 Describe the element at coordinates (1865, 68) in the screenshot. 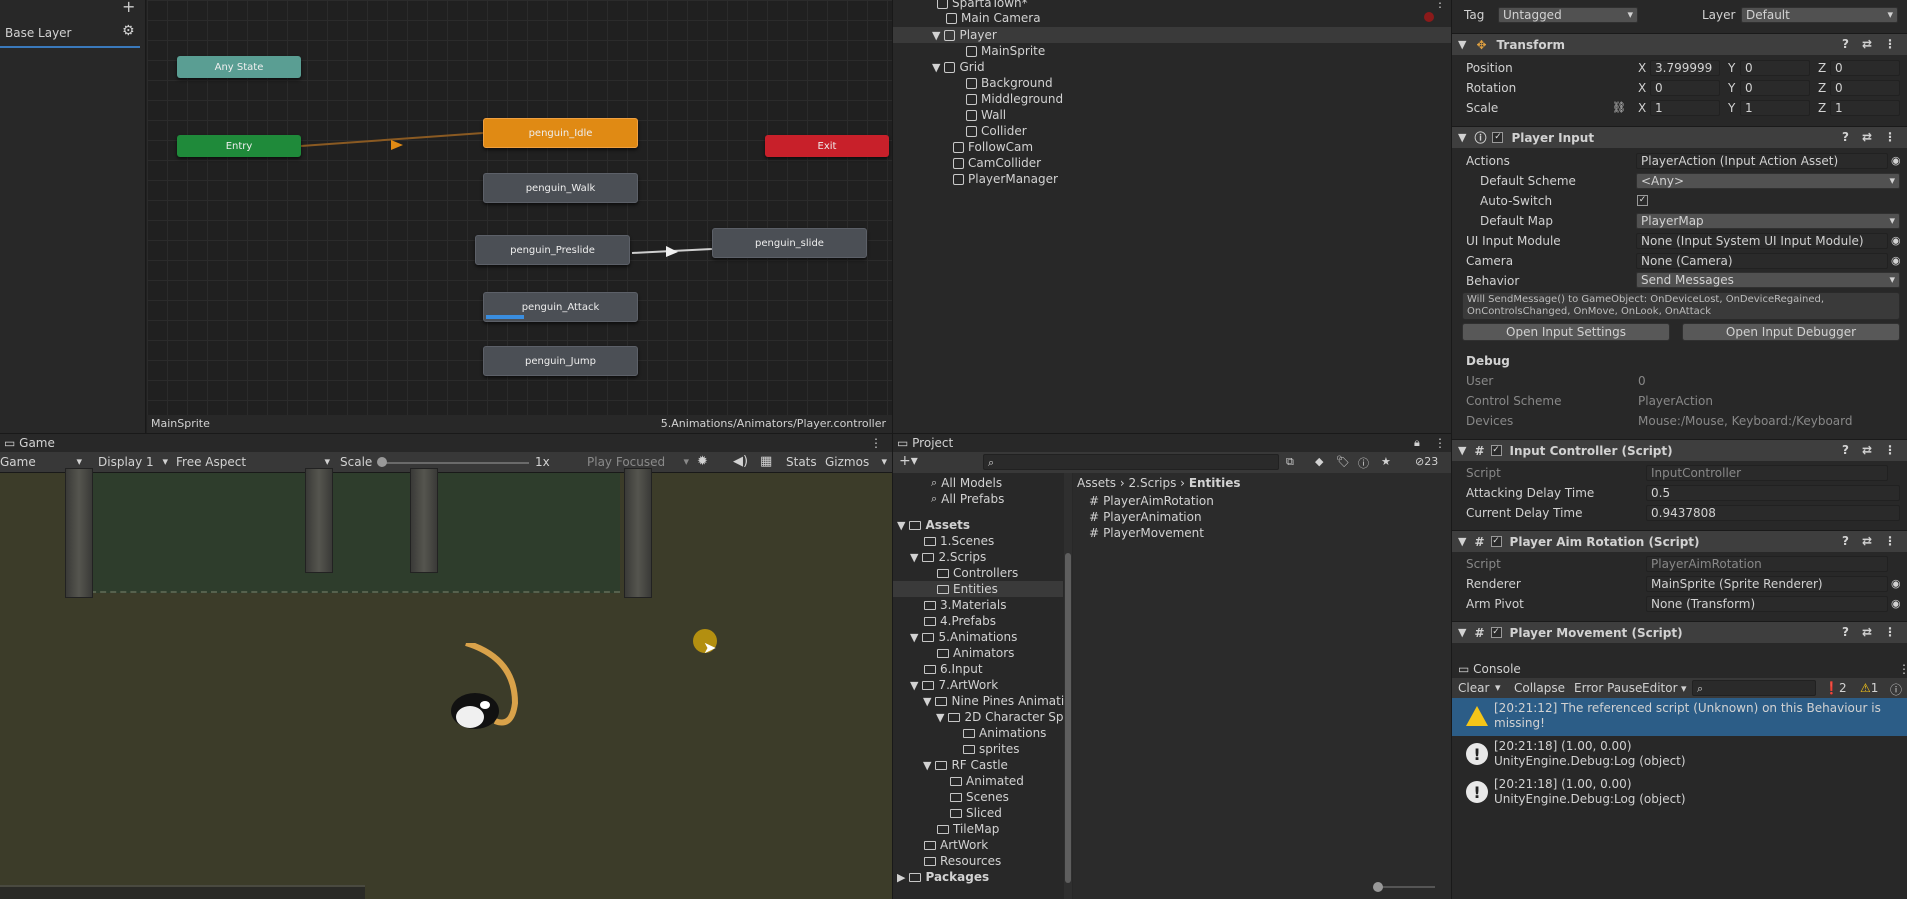

I see `position-z-field: 0` at that location.